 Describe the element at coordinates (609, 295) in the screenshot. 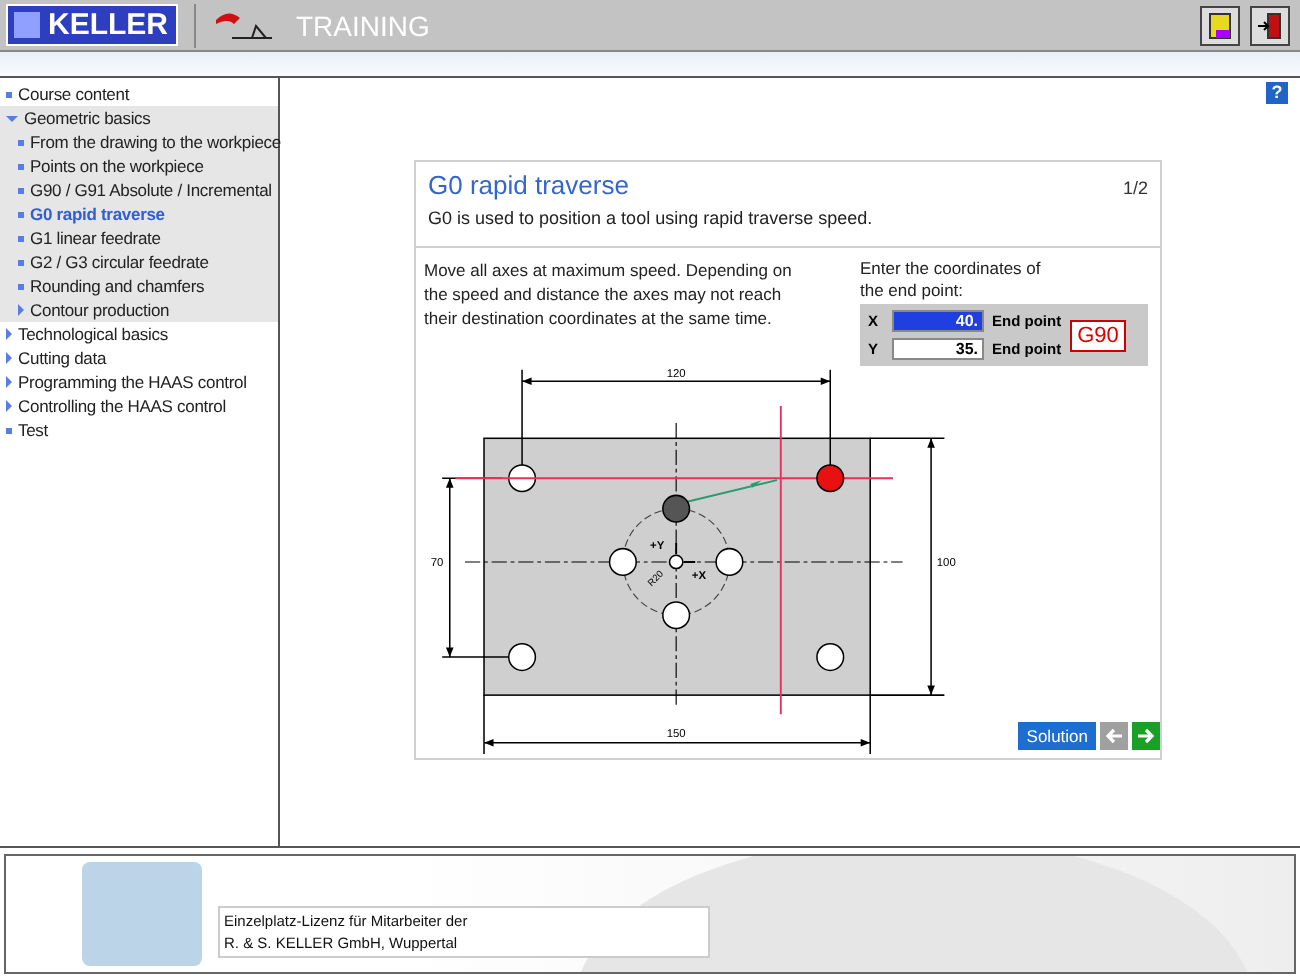

I see `lesson-text: Move all axes at maximum speed. Depending on the speed and distance the axes may not reach their destination coordinates at the same time.` at that location.